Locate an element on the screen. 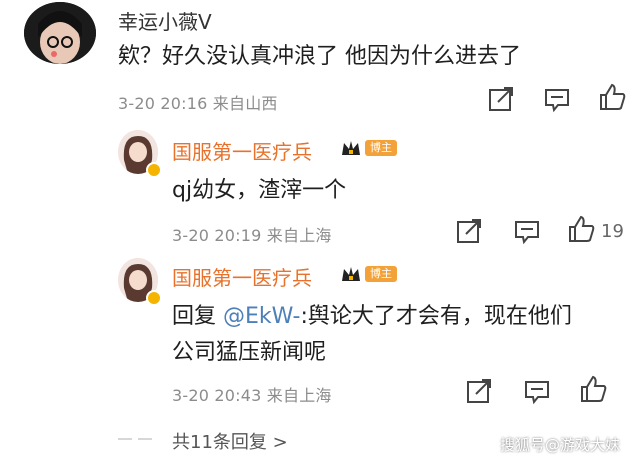 The width and height of the screenshot is (641, 463). like-count: 19 is located at coordinates (612, 231).